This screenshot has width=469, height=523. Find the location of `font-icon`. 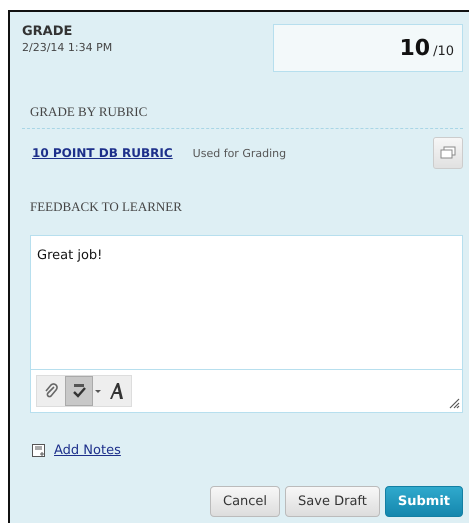

font-icon is located at coordinates (117, 391).